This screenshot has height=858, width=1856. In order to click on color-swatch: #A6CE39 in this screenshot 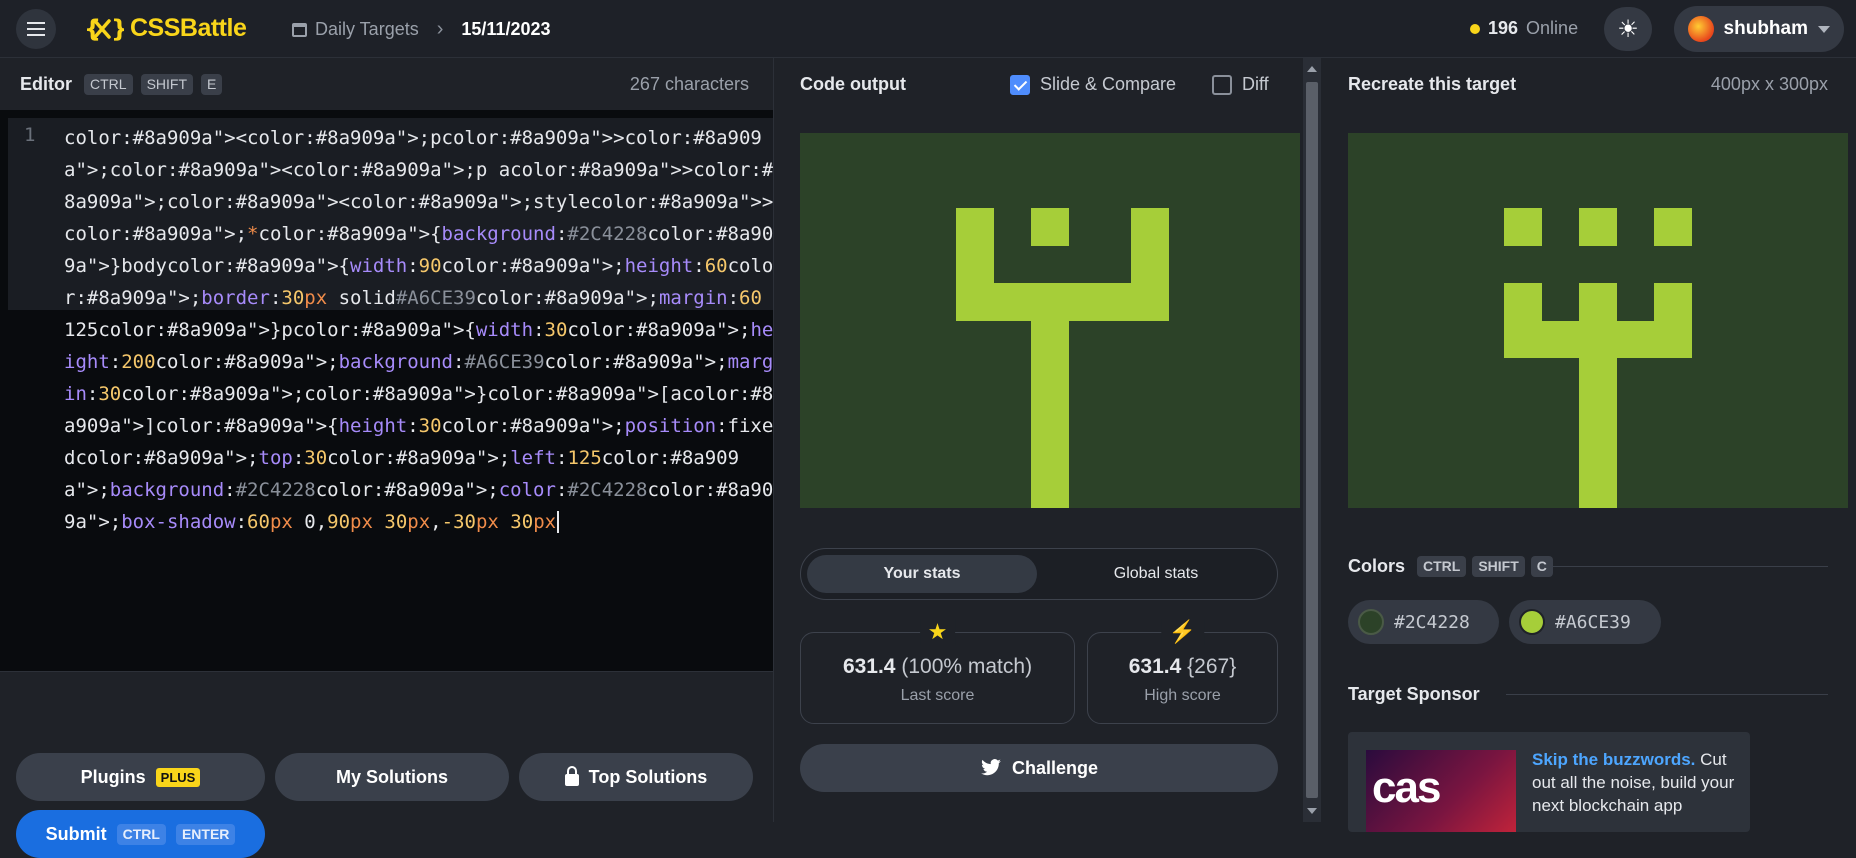, I will do `click(1585, 622)`.